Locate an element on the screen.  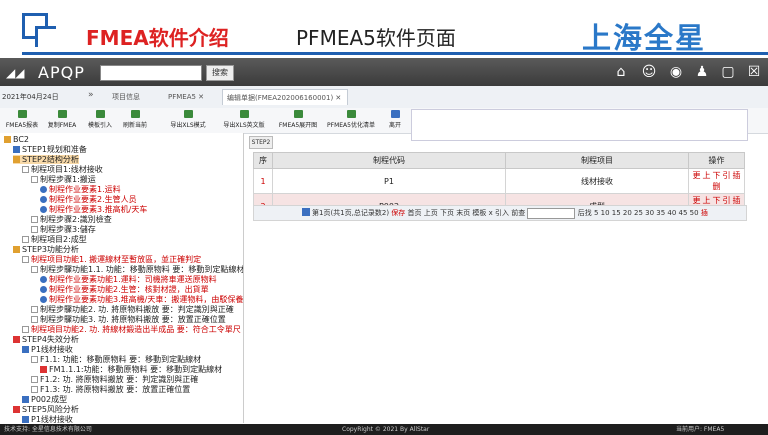
window-icon: ▢ is located at coordinates (728, 72).